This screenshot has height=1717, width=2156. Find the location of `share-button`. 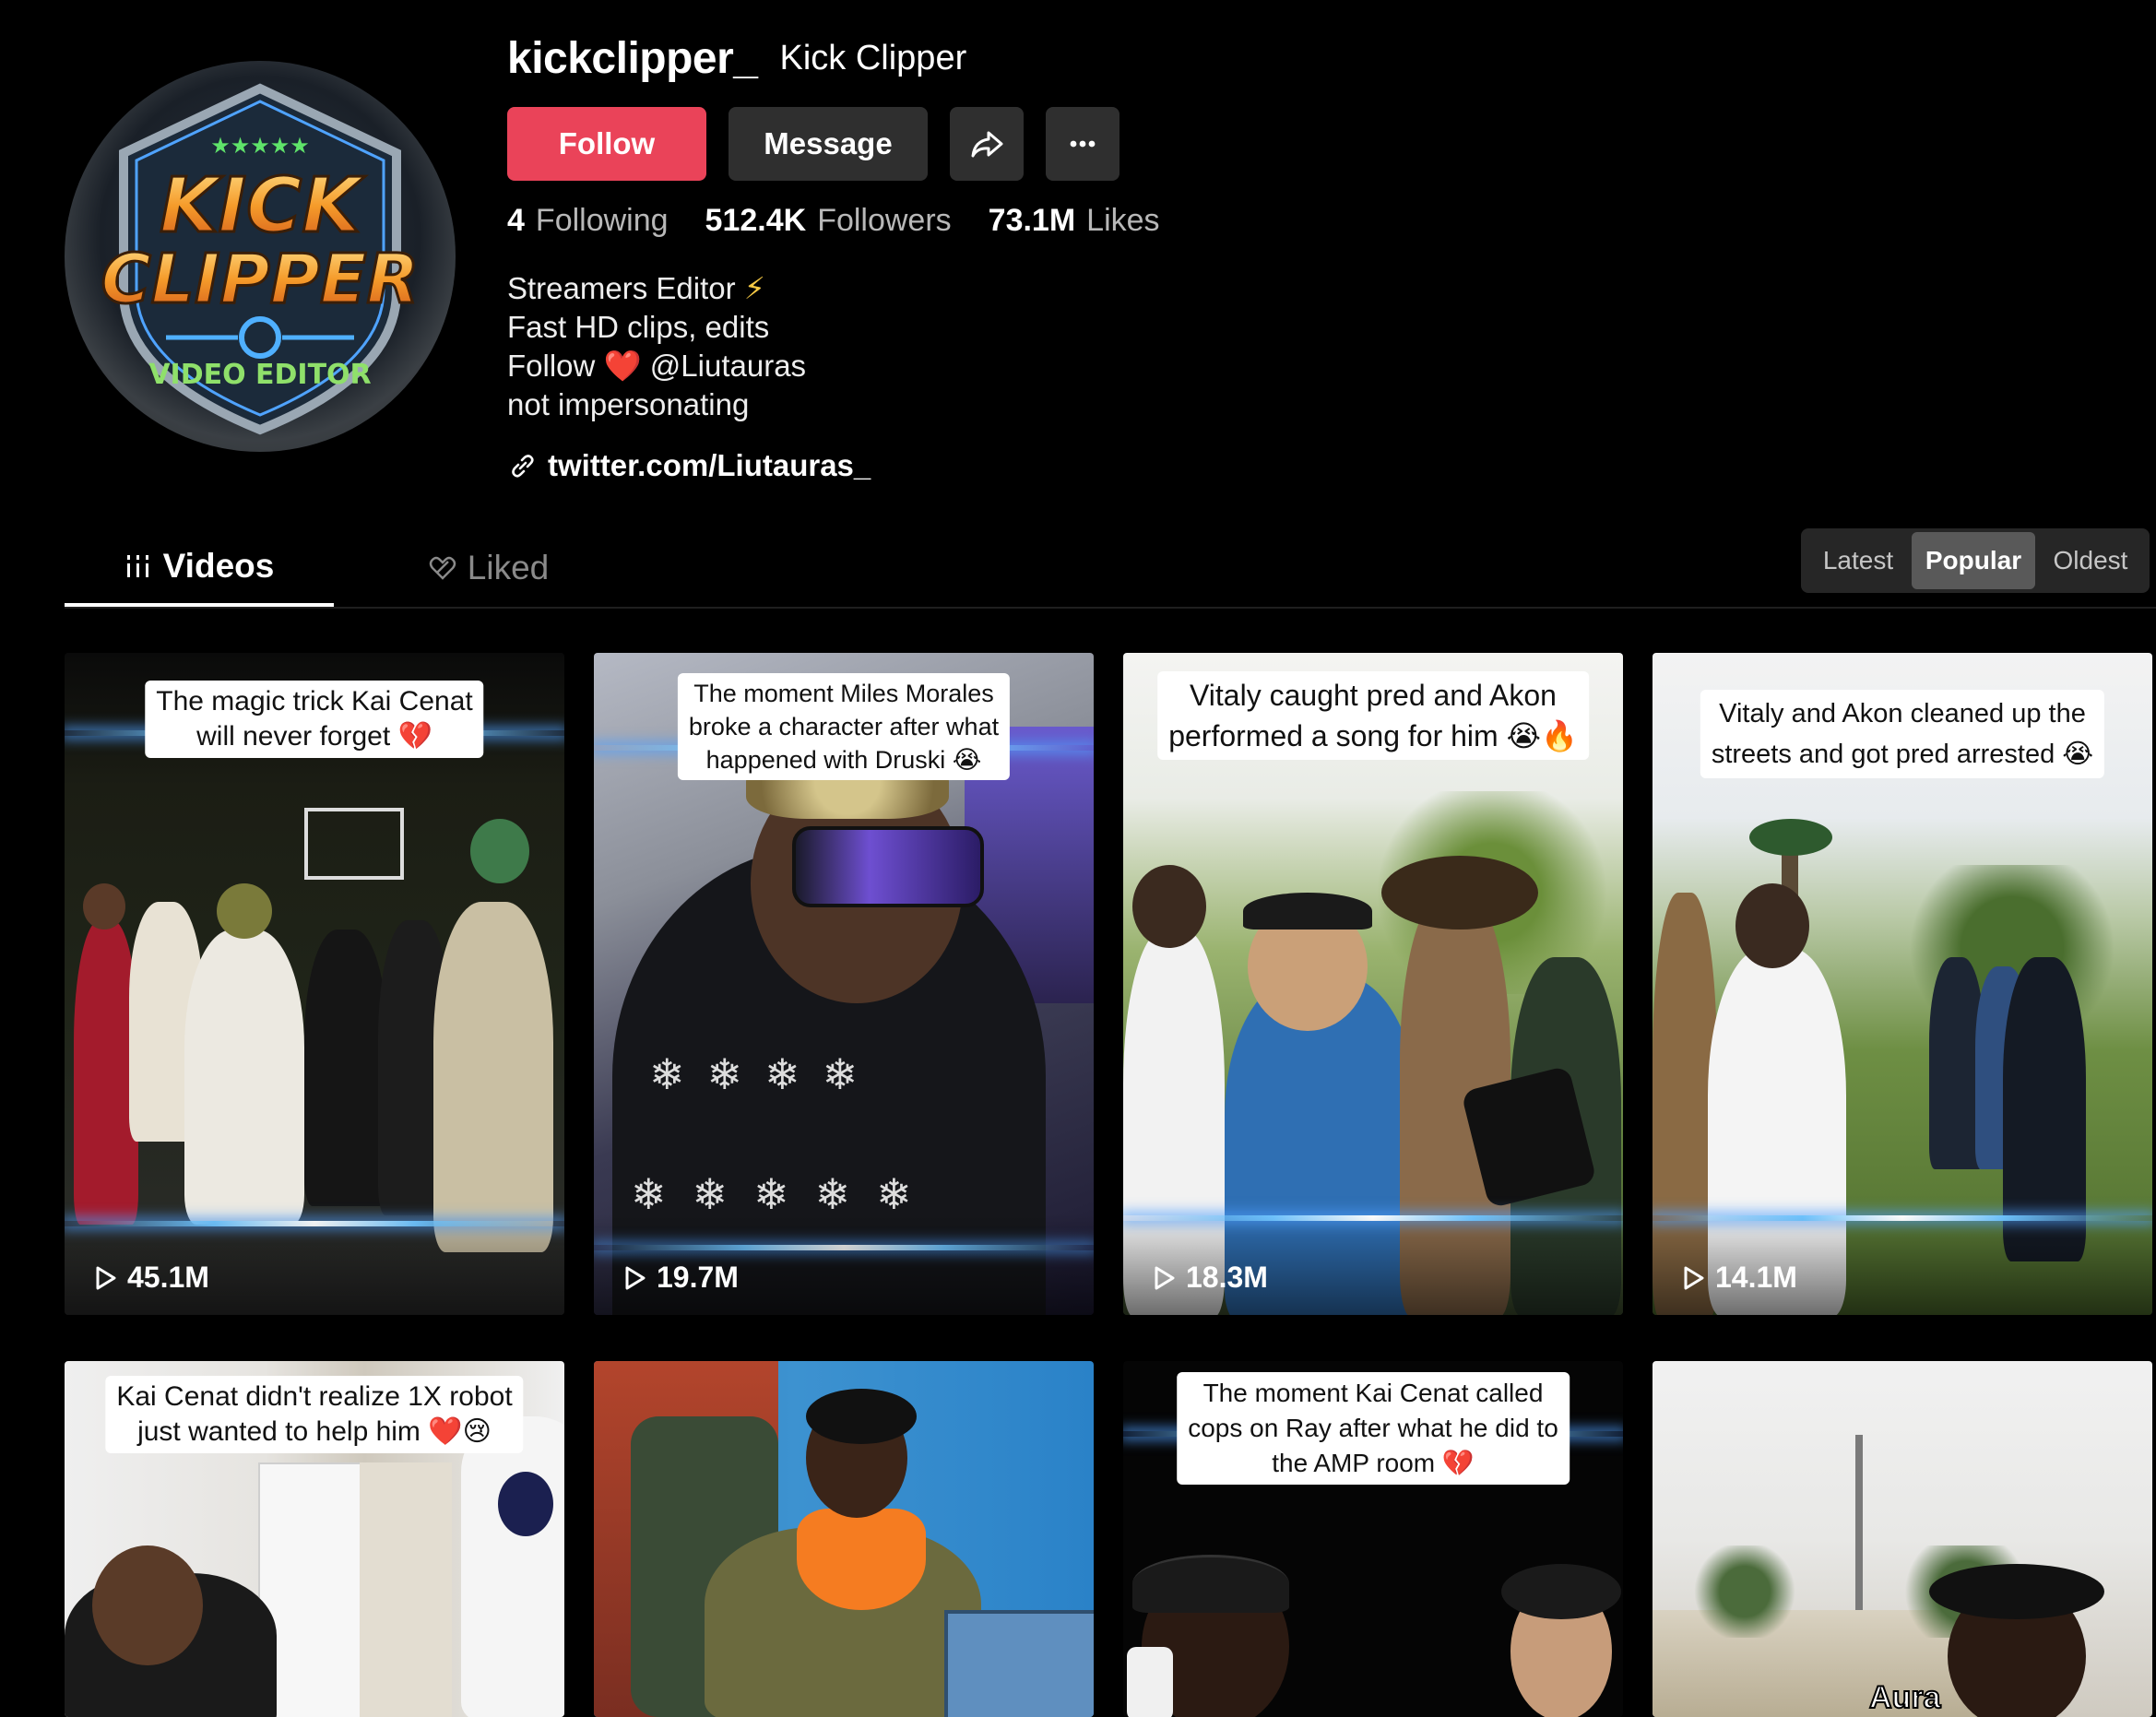

share-button is located at coordinates (987, 144).